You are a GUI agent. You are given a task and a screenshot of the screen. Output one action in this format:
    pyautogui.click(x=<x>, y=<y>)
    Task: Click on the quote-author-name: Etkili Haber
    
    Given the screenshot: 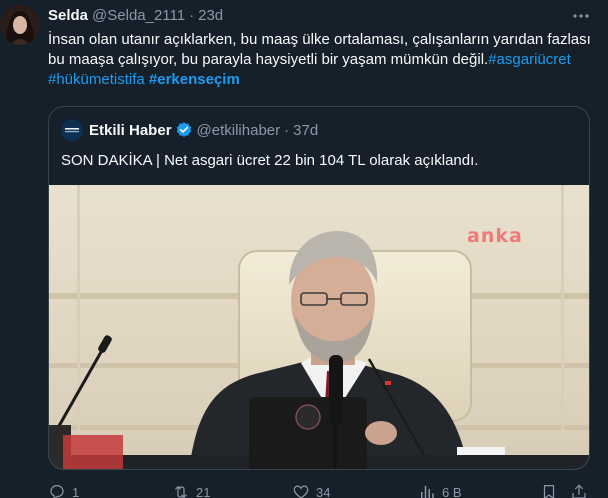 What is the action you would take?
    pyautogui.click(x=130, y=130)
    